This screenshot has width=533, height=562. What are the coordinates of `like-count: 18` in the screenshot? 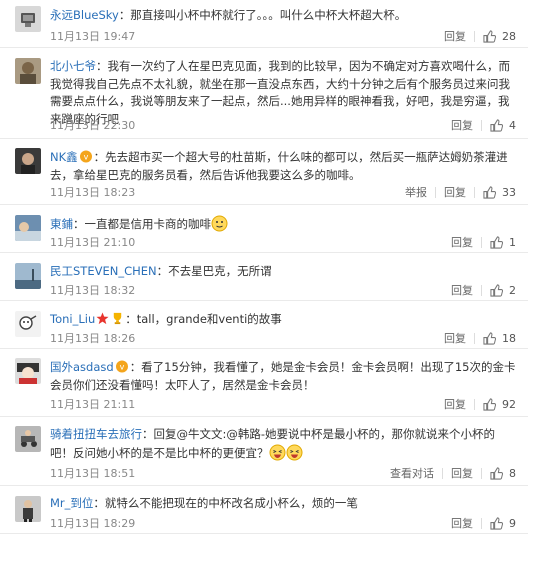 It's located at (509, 338).